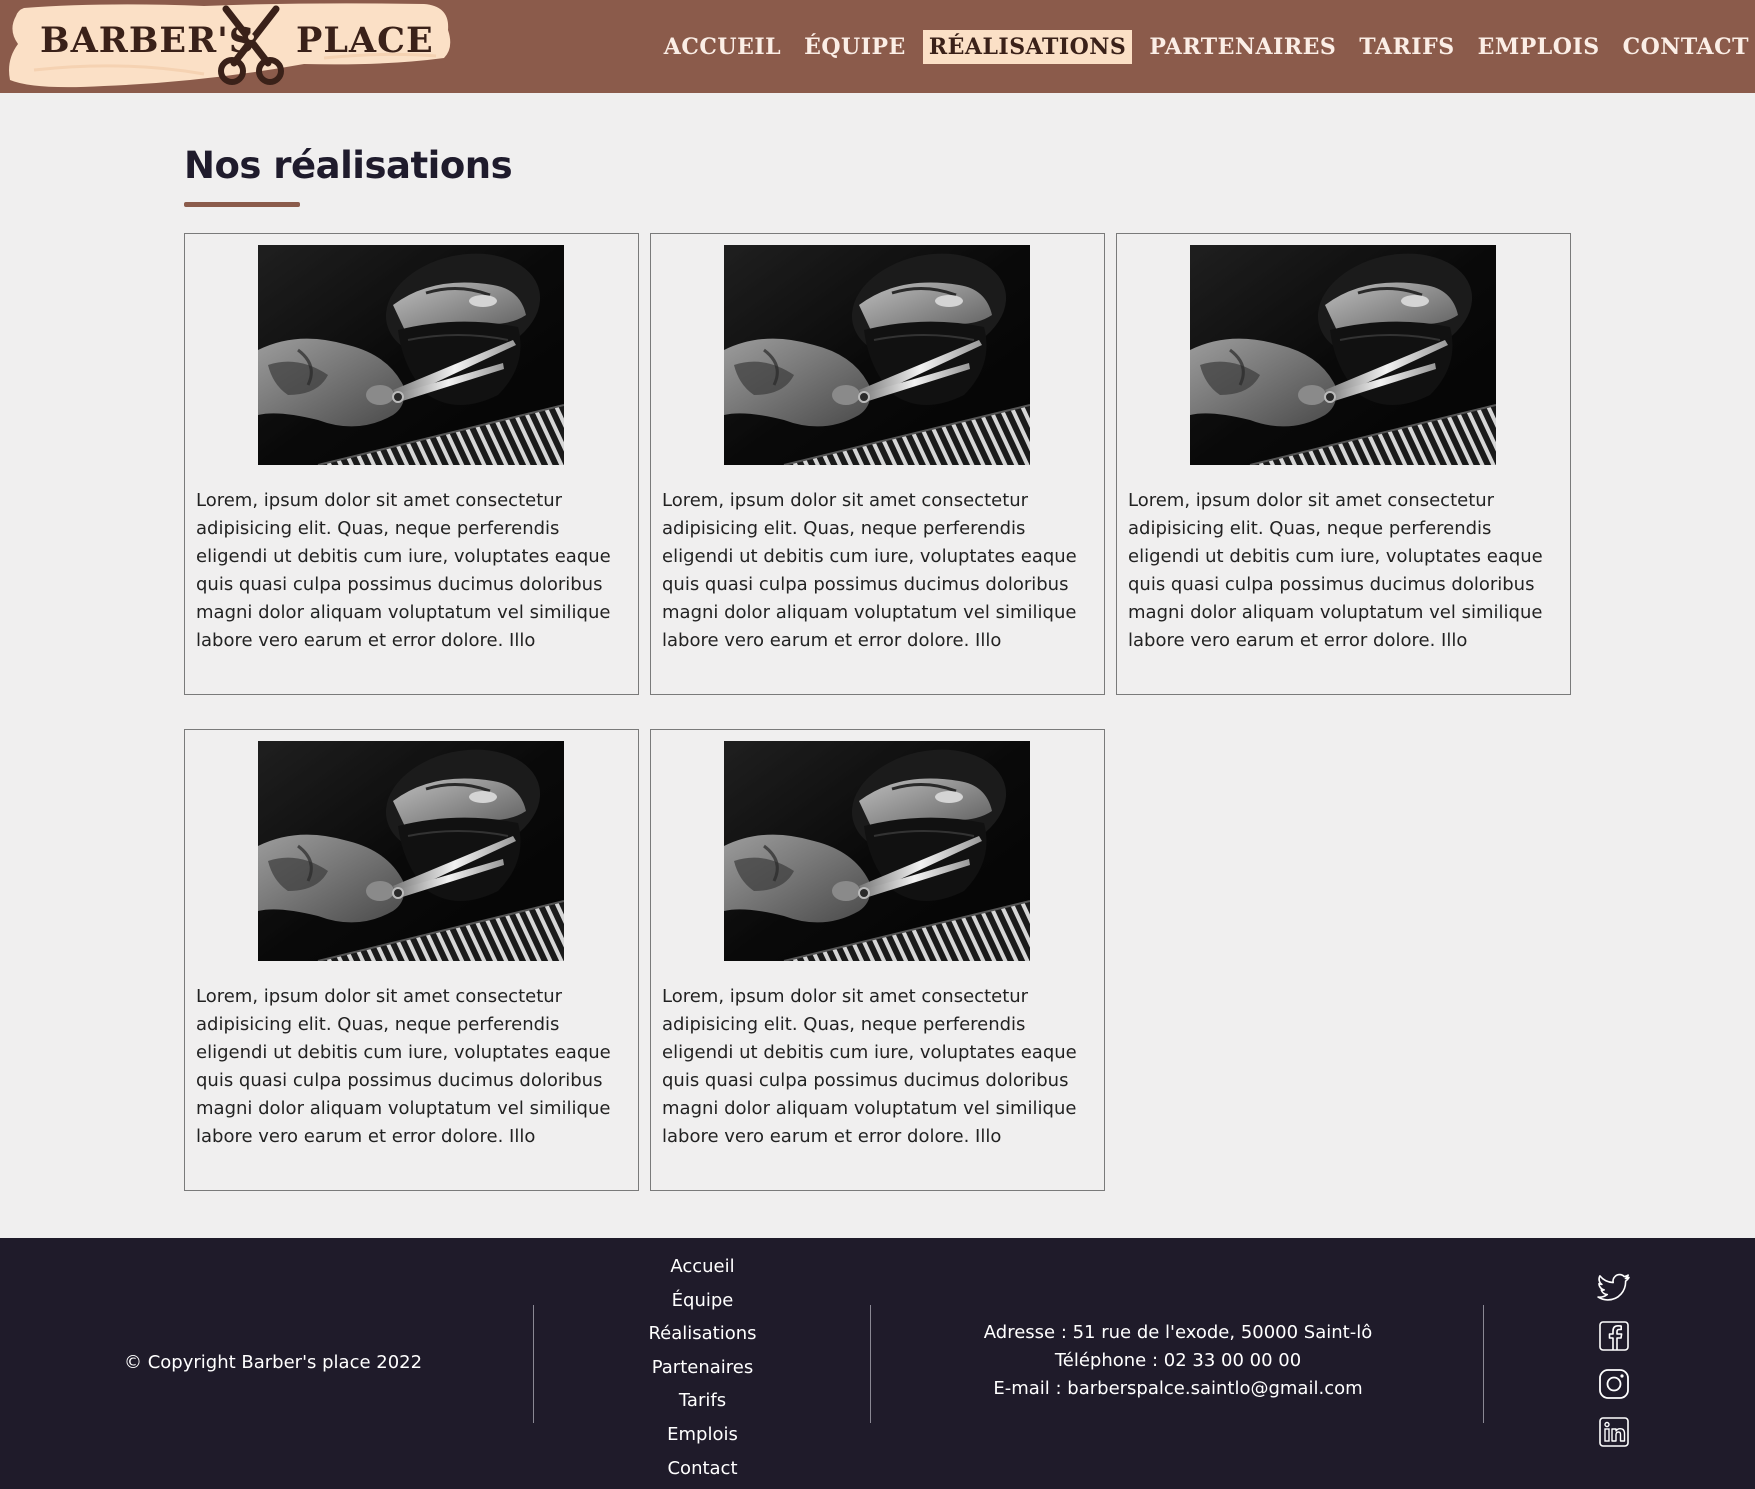  I want to click on footer-link-equipe: Équipe, so click(703, 1301).